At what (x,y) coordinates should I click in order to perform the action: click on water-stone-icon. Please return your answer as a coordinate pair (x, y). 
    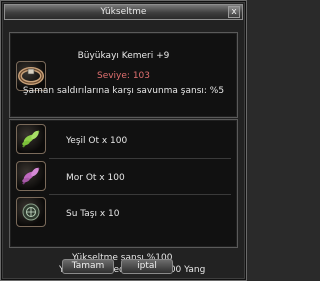
    Looking at the image, I should click on (31, 212).